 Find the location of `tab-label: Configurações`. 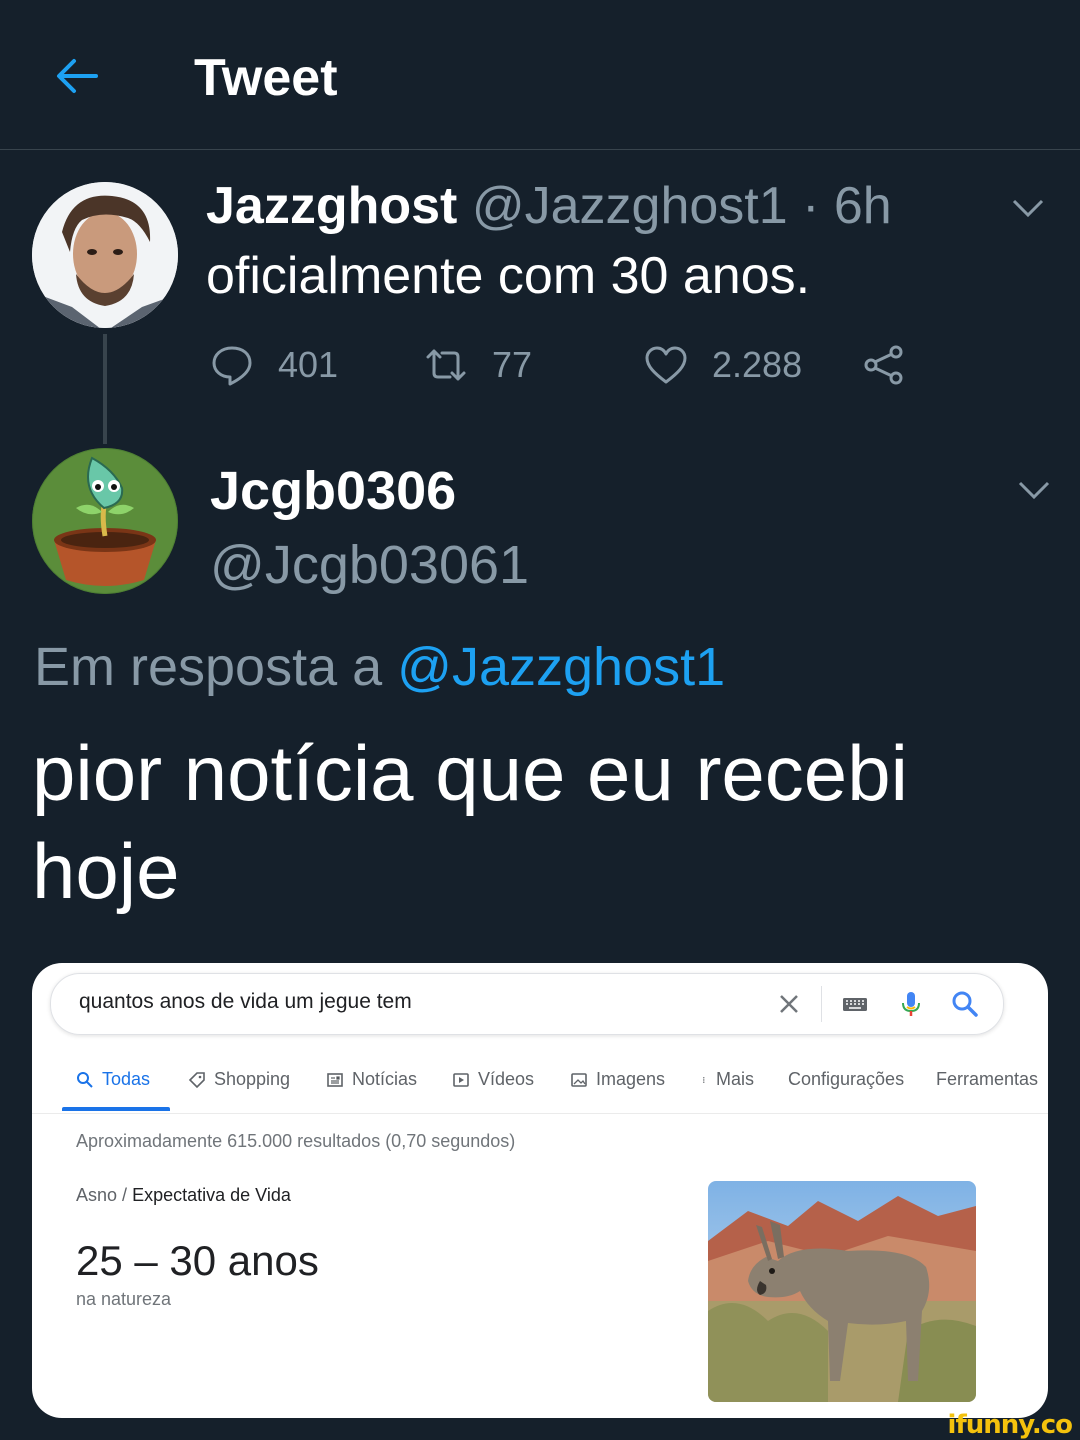

tab-label: Configurações is located at coordinates (846, 1079).